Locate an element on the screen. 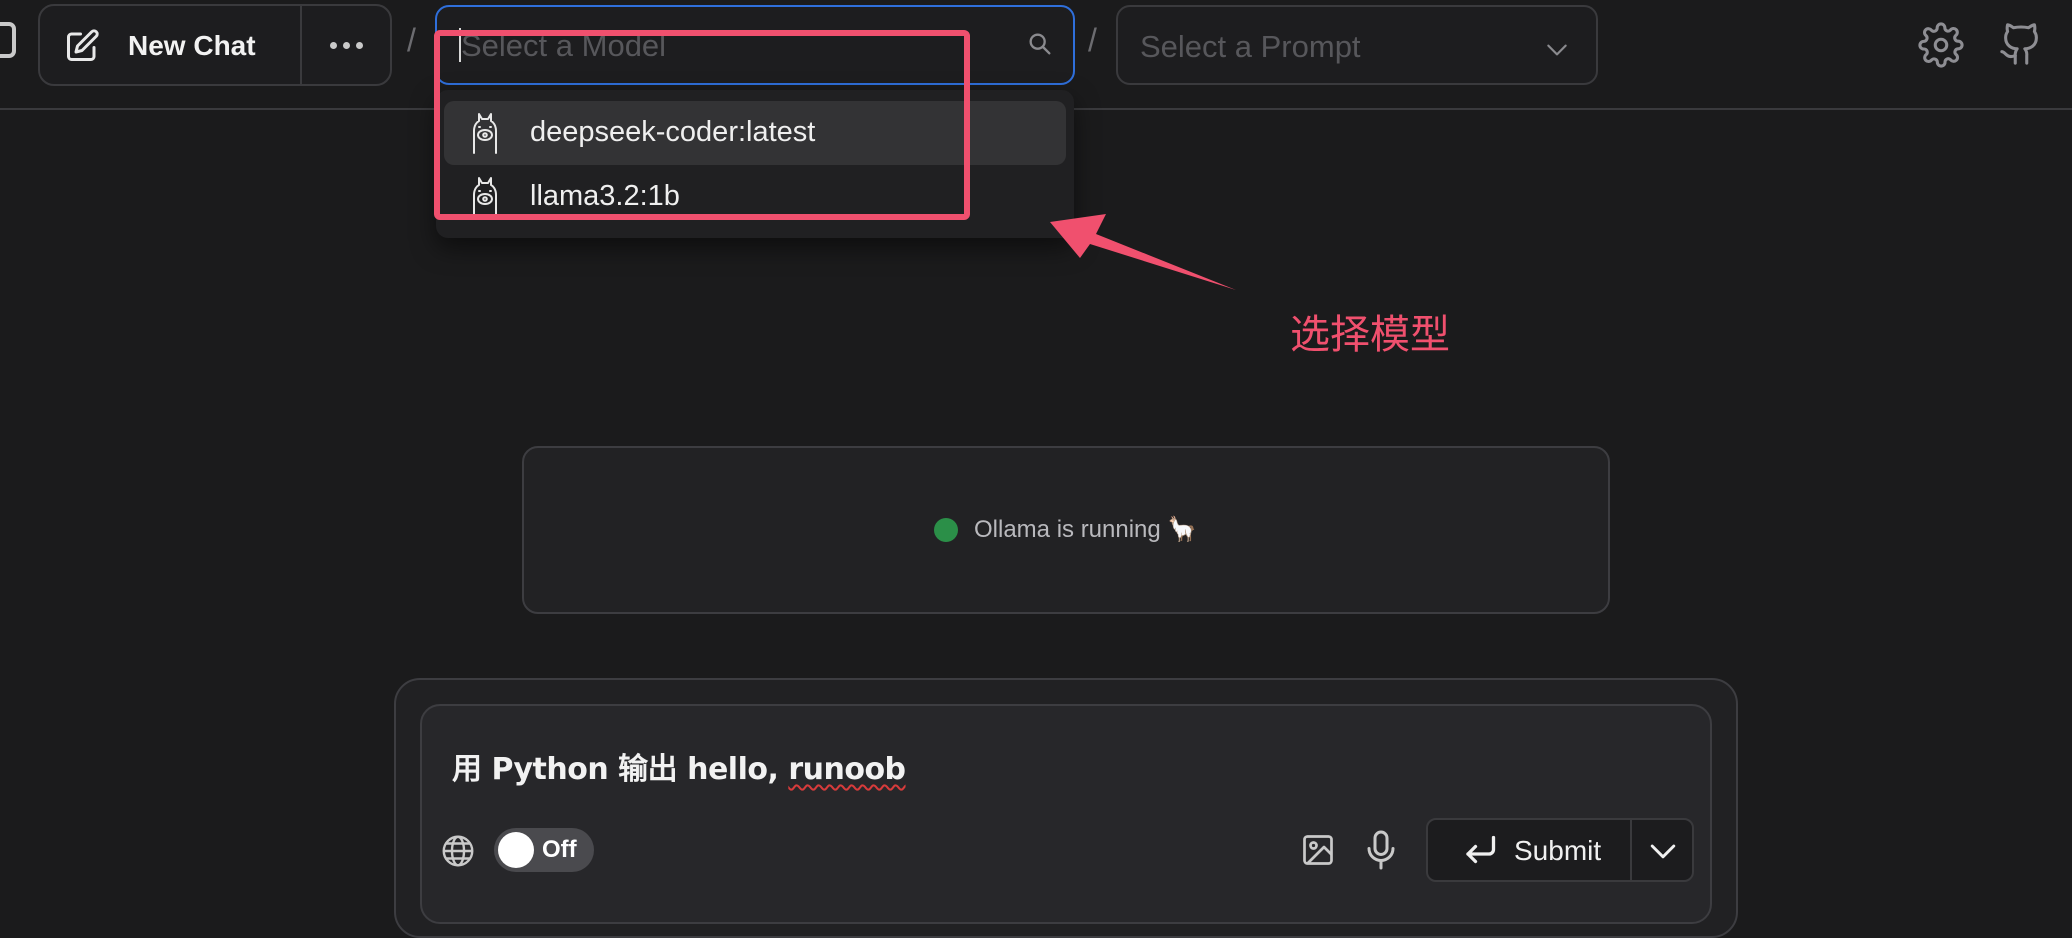  annotation-arrow-icon is located at coordinates (1143, 252).